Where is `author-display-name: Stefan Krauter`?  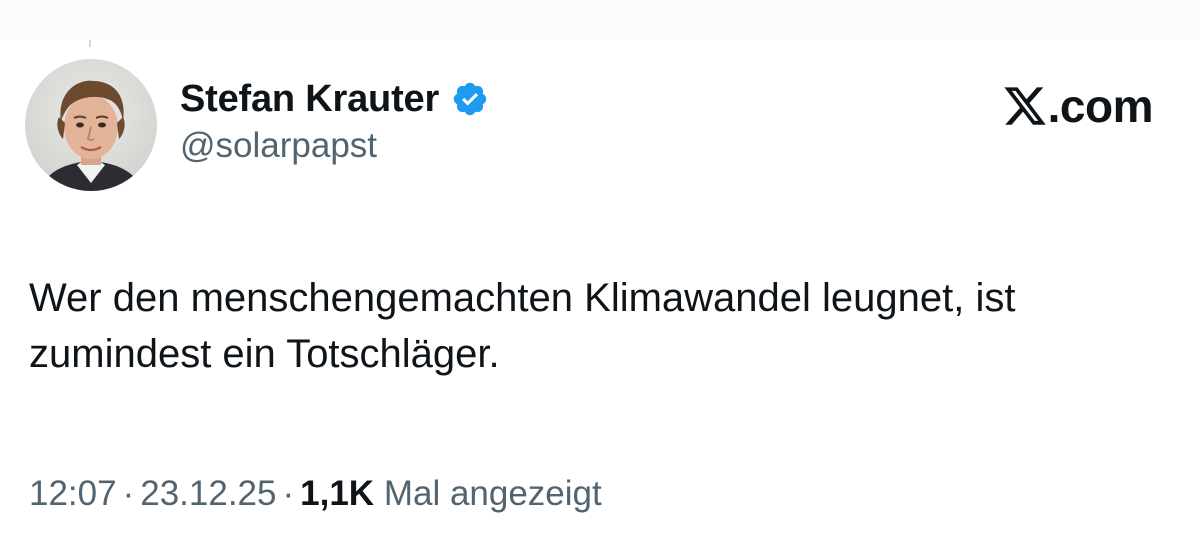
author-display-name: Stefan Krauter is located at coordinates (309, 99).